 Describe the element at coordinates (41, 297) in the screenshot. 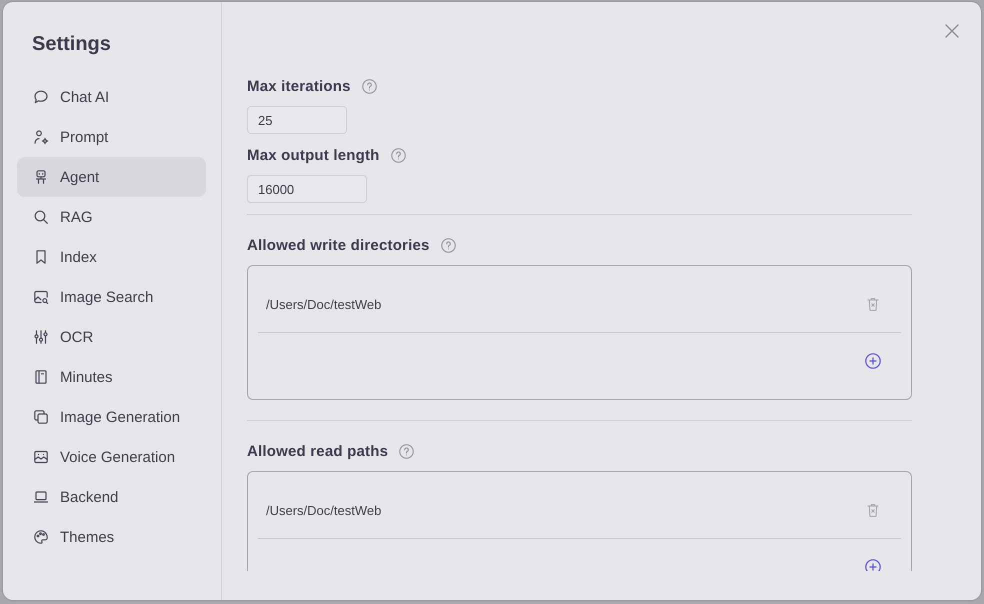

I see `image-search-icon` at that location.